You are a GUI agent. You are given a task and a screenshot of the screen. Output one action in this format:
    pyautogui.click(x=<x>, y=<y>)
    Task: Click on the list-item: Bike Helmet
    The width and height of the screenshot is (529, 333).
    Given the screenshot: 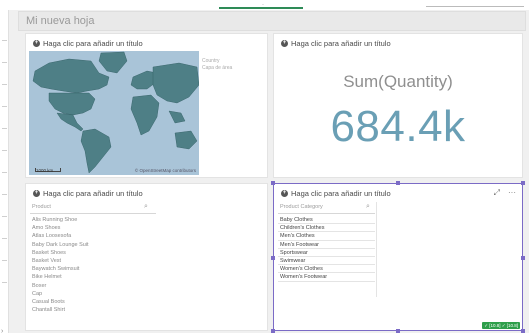 What is the action you would take?
    pyautogui.click(x=59, y=277)
    